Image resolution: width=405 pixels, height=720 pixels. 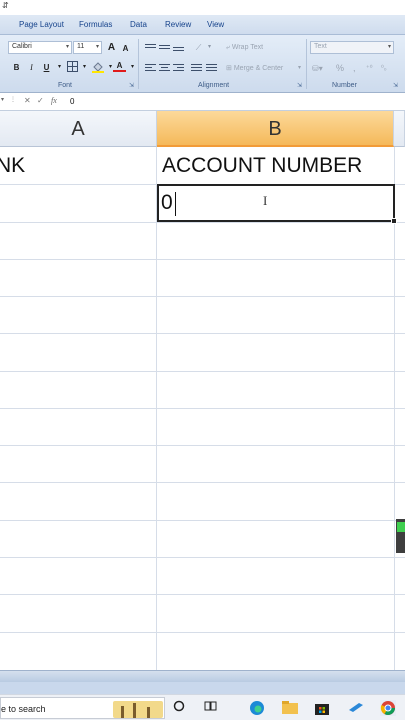 What do you see at coordinates (40, 100) in the screenshot?
I see `enter-icon: ✓` at bounding box center [40, 100].